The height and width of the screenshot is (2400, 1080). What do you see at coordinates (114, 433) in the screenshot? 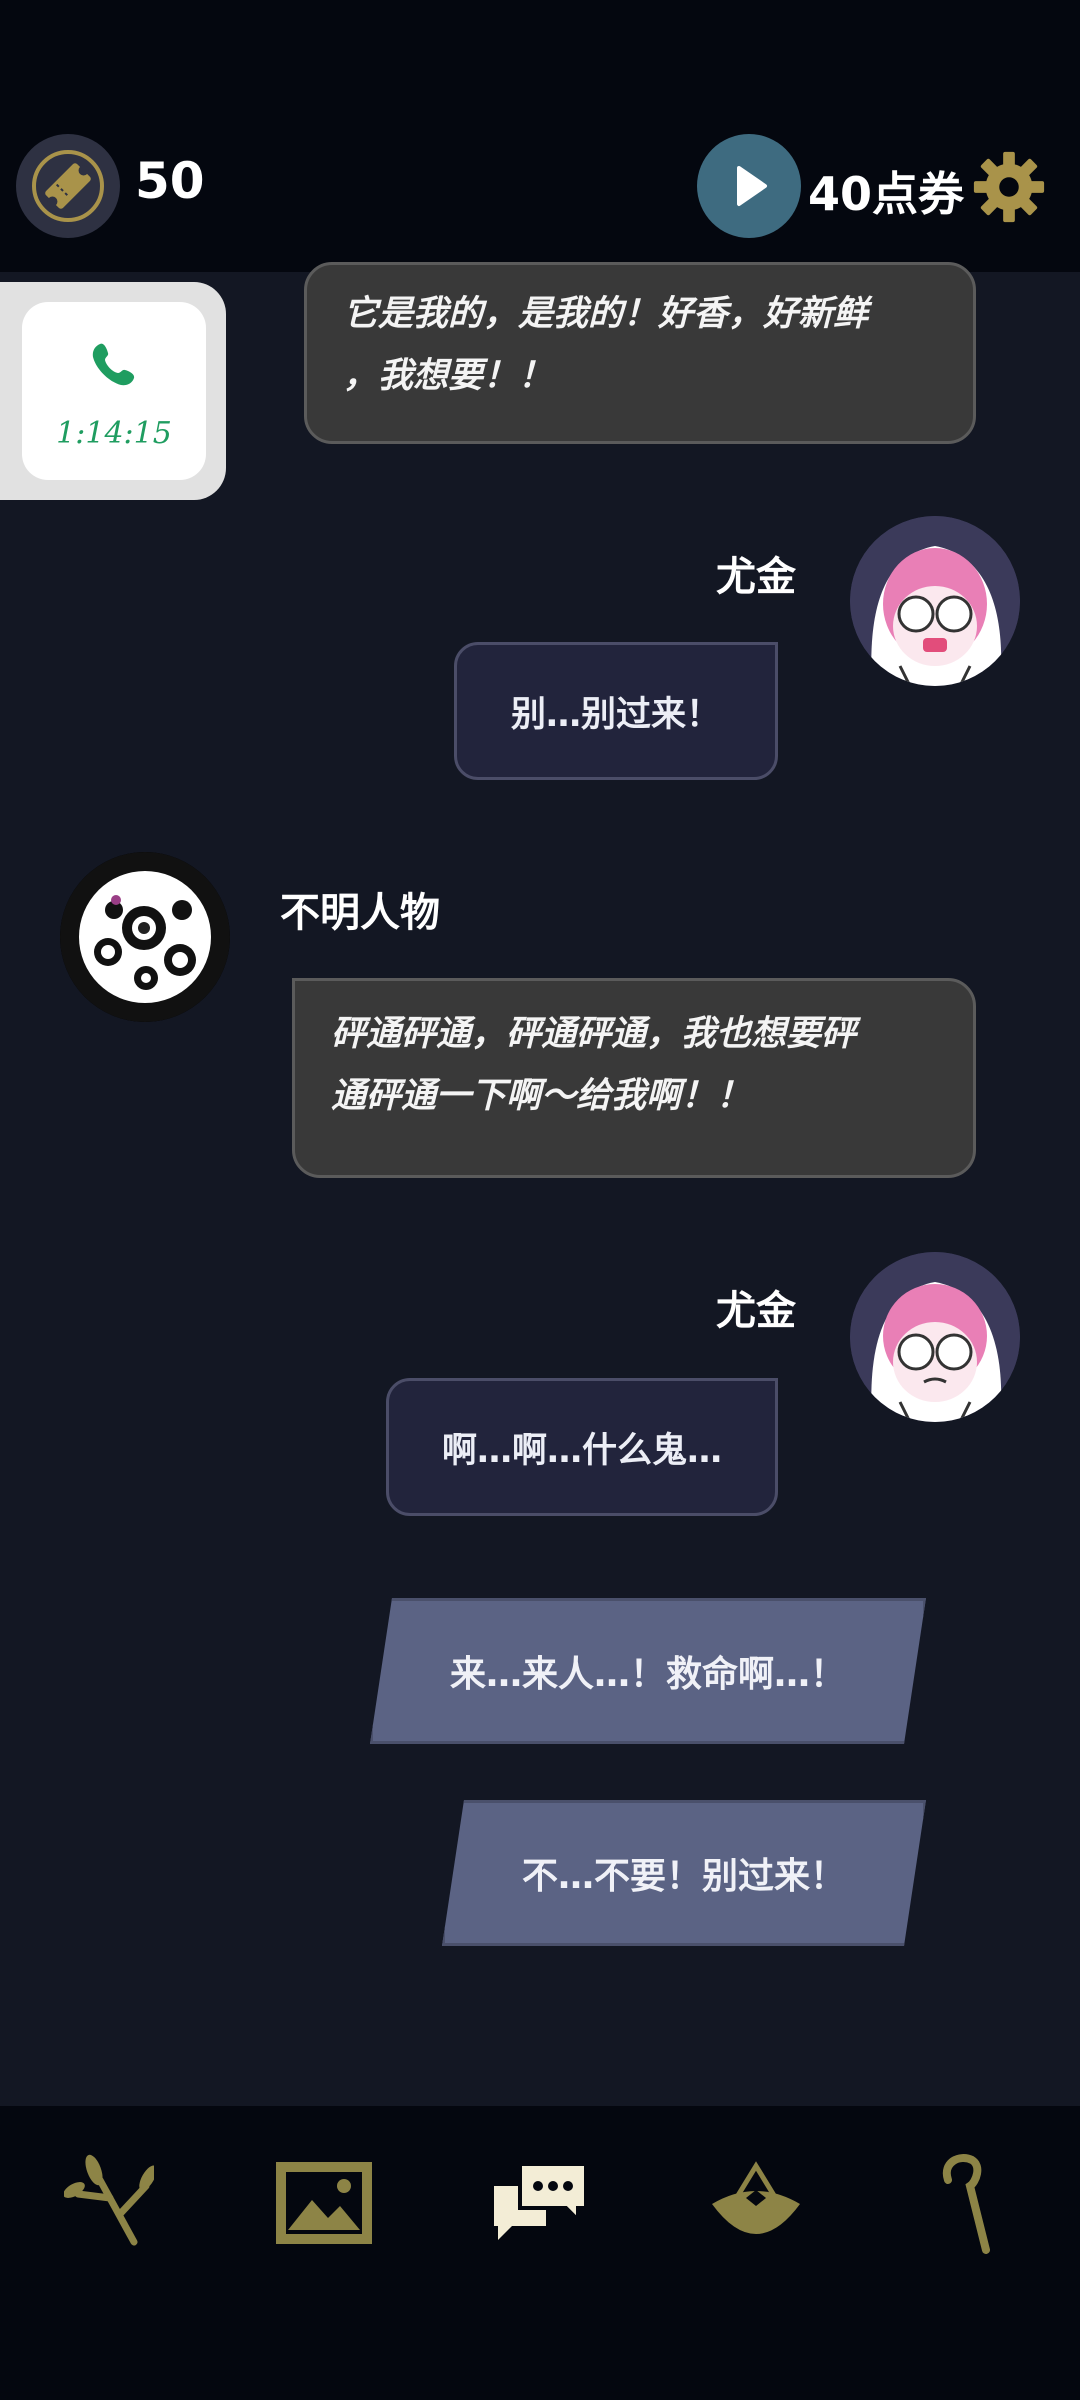
I see `call-timer: 1:14:15` at bounding box center [114, 433].